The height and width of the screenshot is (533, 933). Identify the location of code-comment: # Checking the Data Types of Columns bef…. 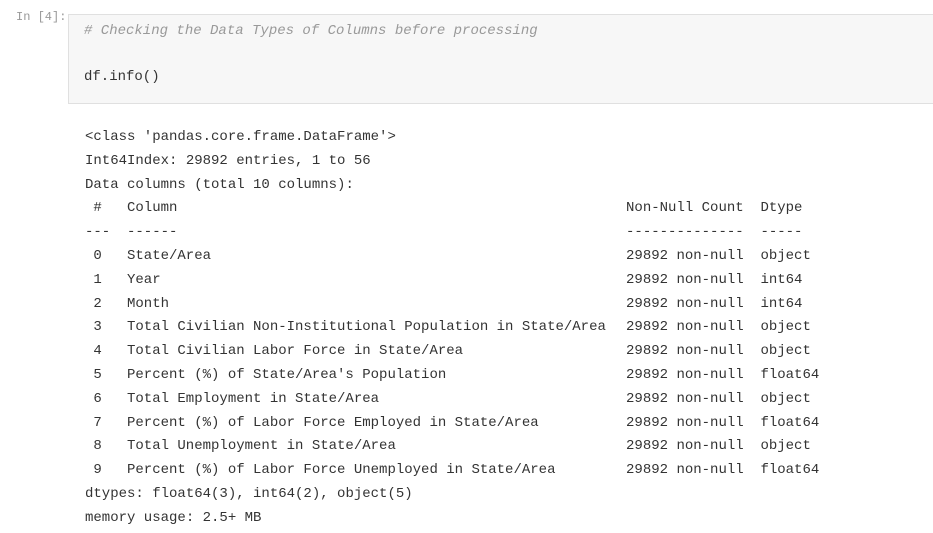
(311, 31).